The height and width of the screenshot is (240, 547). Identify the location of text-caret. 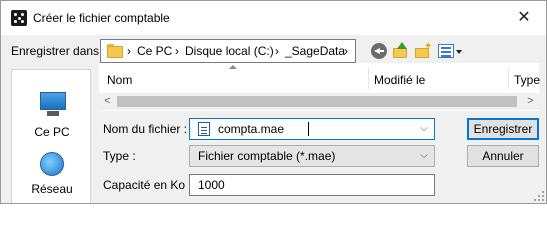
(308, 129).